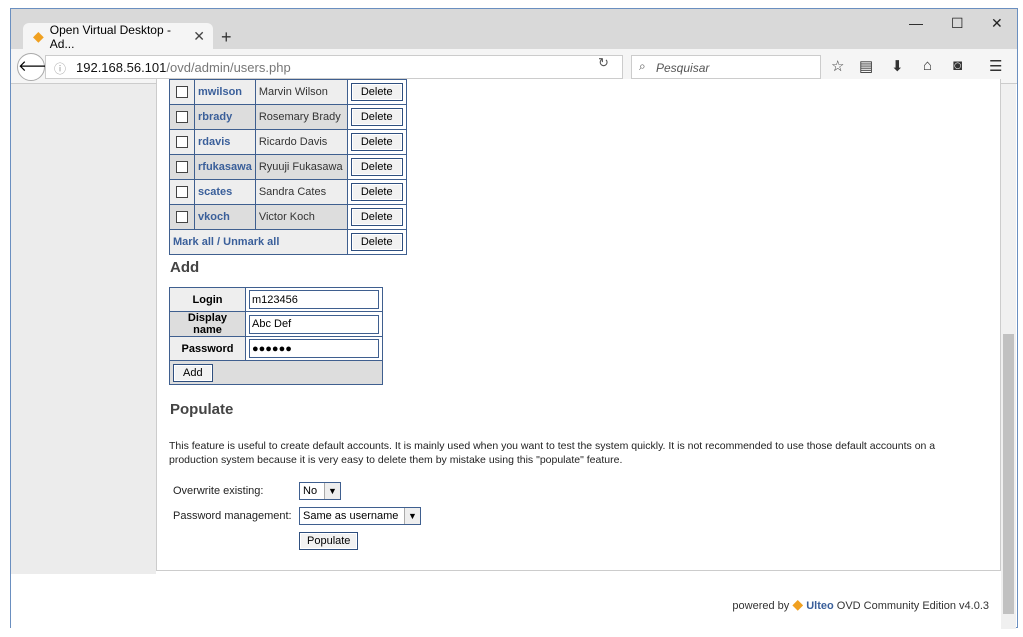  Describe the element at coordinates (226, 37) in the screenshot. I see `new-tab-icon: +` at that location.